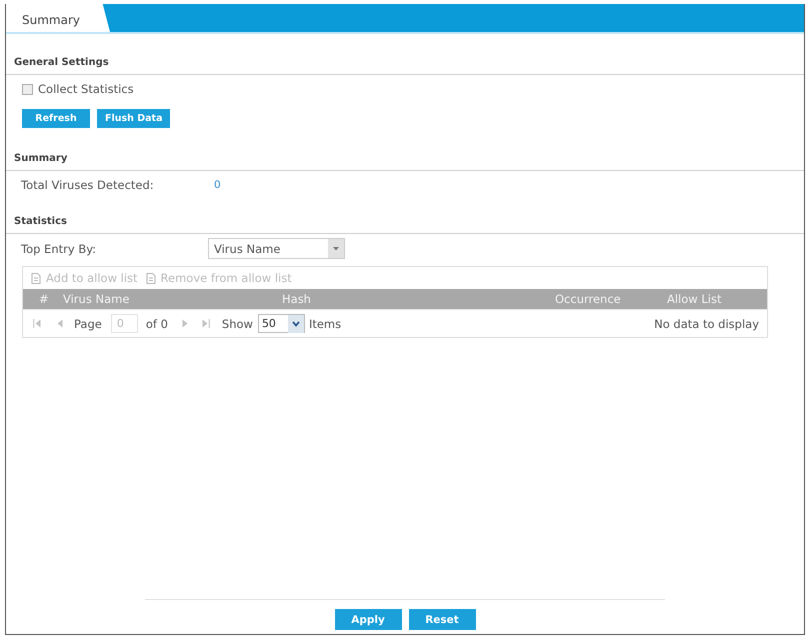 The width and height of the screenshot is (809, 640). What do you see at coordinates (56, 118) in the screenshot?
I see `action-button: Refresh` at bounding box center [56, 118].